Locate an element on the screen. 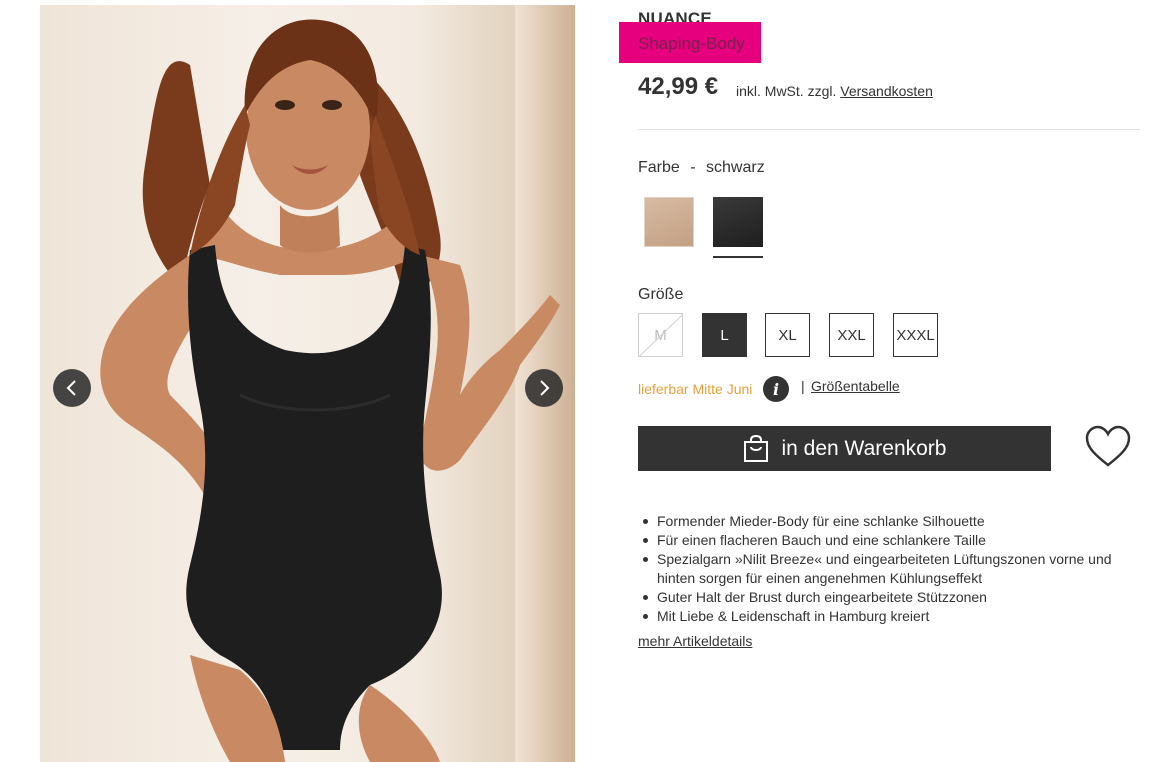 The height and width of the screenshot is (762, 1152). selected-swatch-indicator is located at coordinates (738, 257).